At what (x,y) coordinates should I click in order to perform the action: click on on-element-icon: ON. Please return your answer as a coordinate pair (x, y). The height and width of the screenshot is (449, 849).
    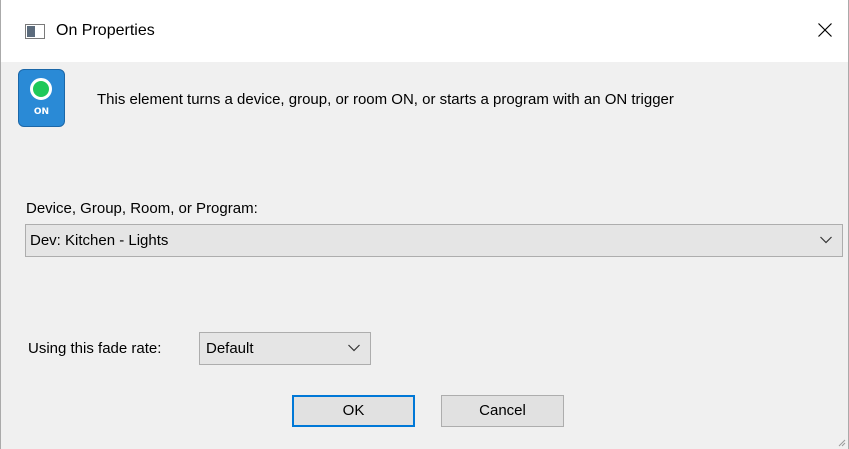
    Looking at the image, I should click on (41, 98).